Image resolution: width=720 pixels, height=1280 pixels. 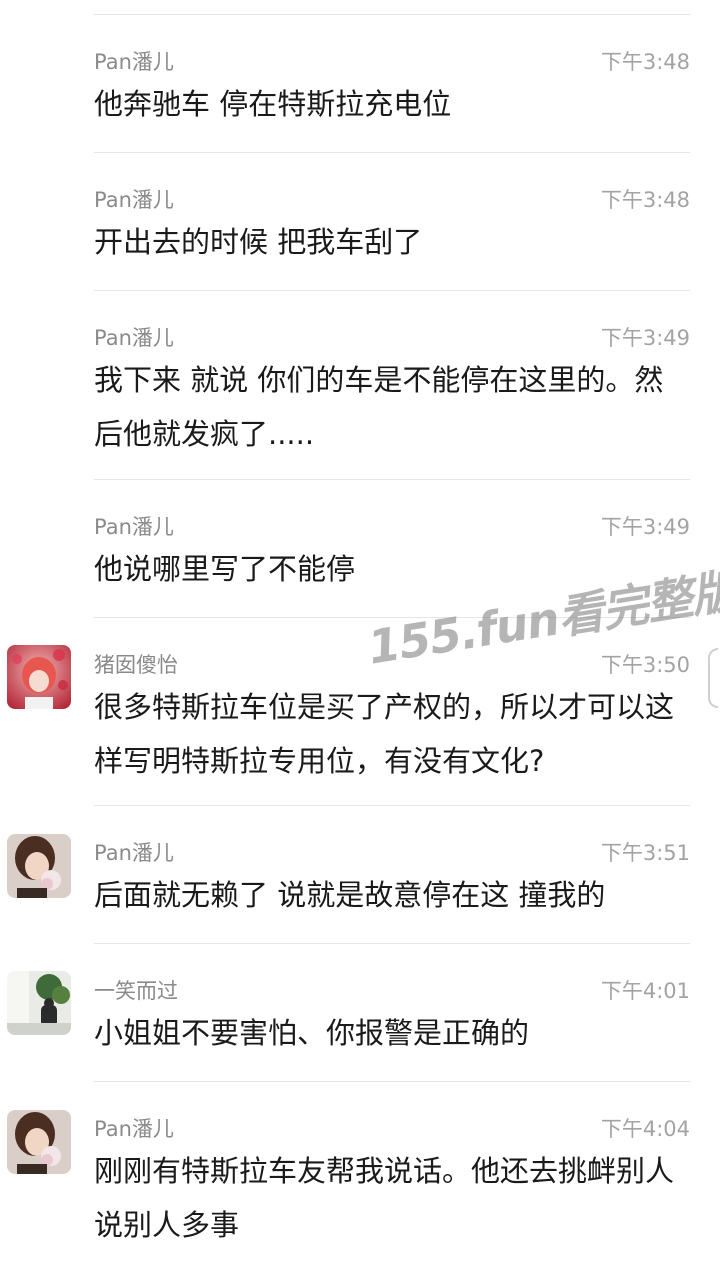 What do you see at coordinates (384, 734) in the screenshot?
I see `message-text: 很多特斯拉车位是买了产权的，所以才可以这样写明特斯拉专用位，有没有文化?` at bounding box center [384, 734].